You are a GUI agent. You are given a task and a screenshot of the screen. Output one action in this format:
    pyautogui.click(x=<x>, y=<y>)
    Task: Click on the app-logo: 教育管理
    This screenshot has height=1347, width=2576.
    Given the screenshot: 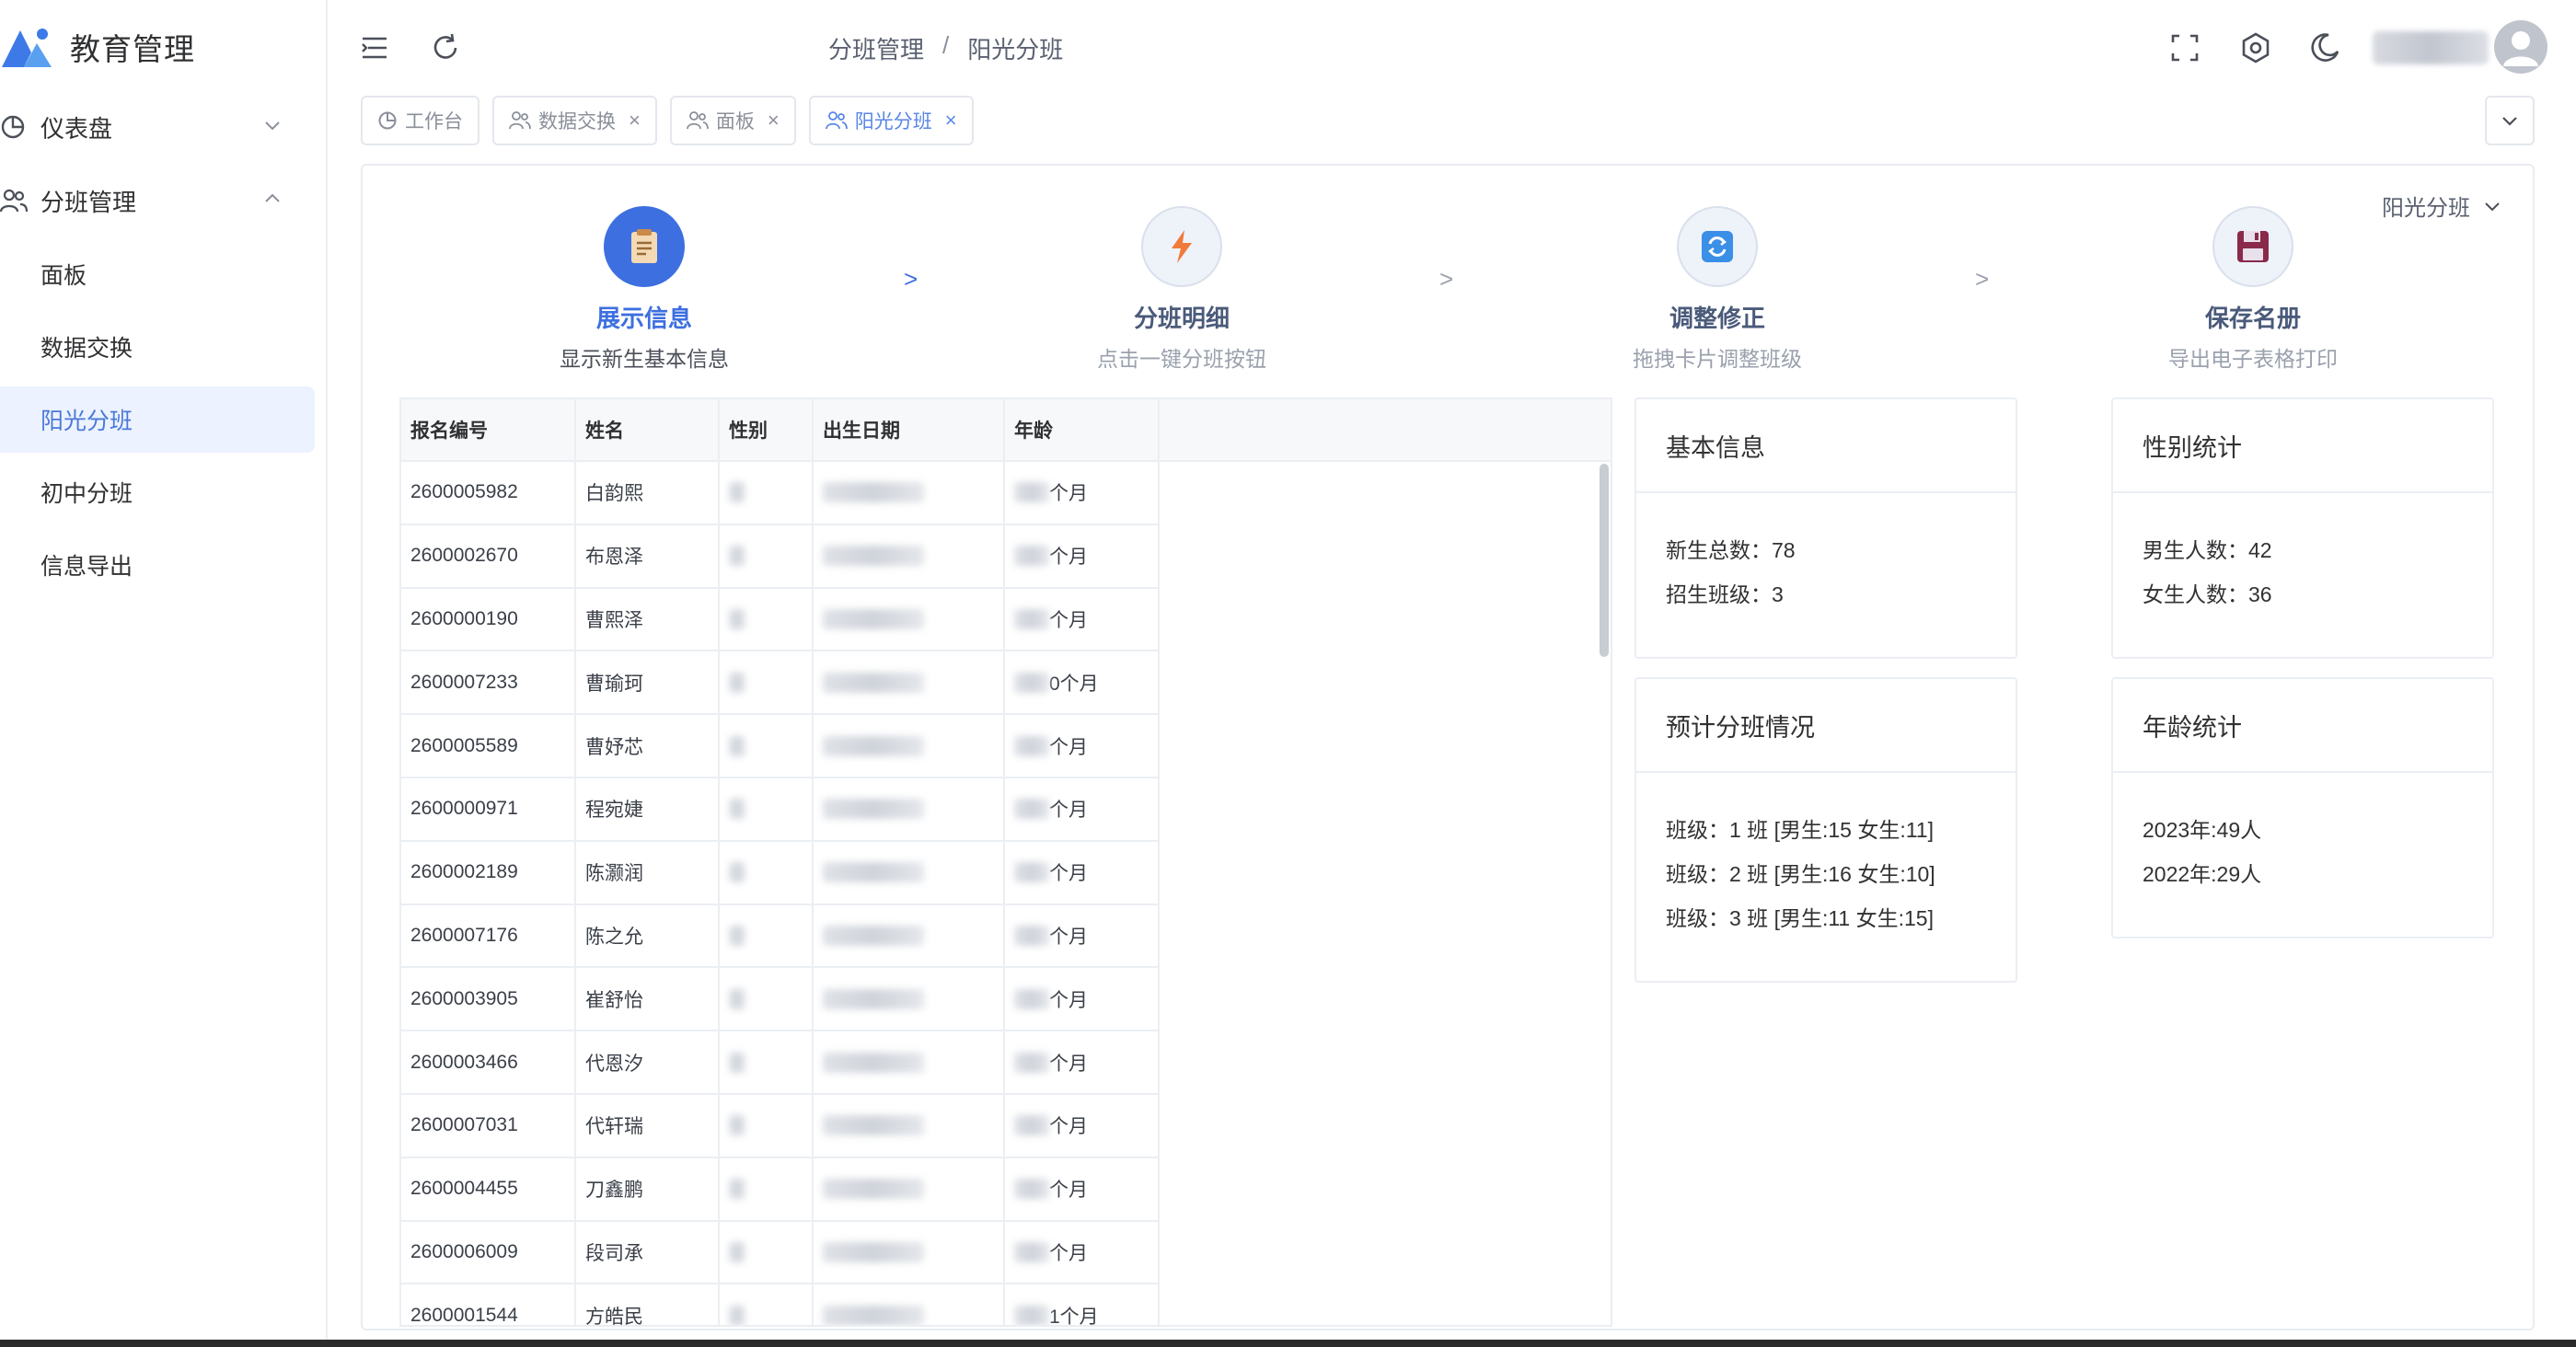 What is the action you would take?
    pyautogui.click(x=97, y=47)
    